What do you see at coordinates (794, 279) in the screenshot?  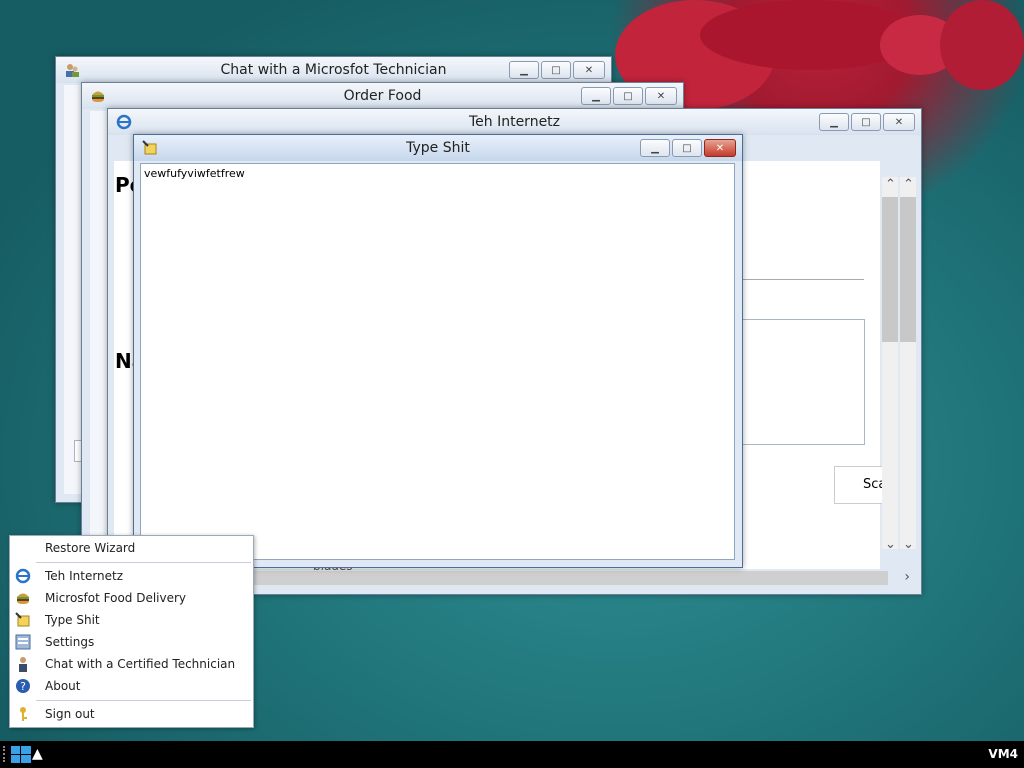 I see `divider` at bounding box center [794, 279].